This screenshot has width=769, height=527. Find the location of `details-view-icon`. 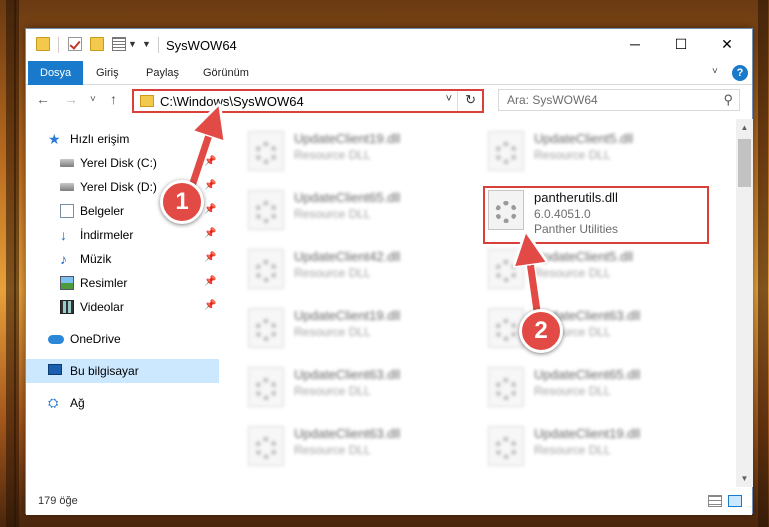

details-view-icon is located at coordinates (715, 501).